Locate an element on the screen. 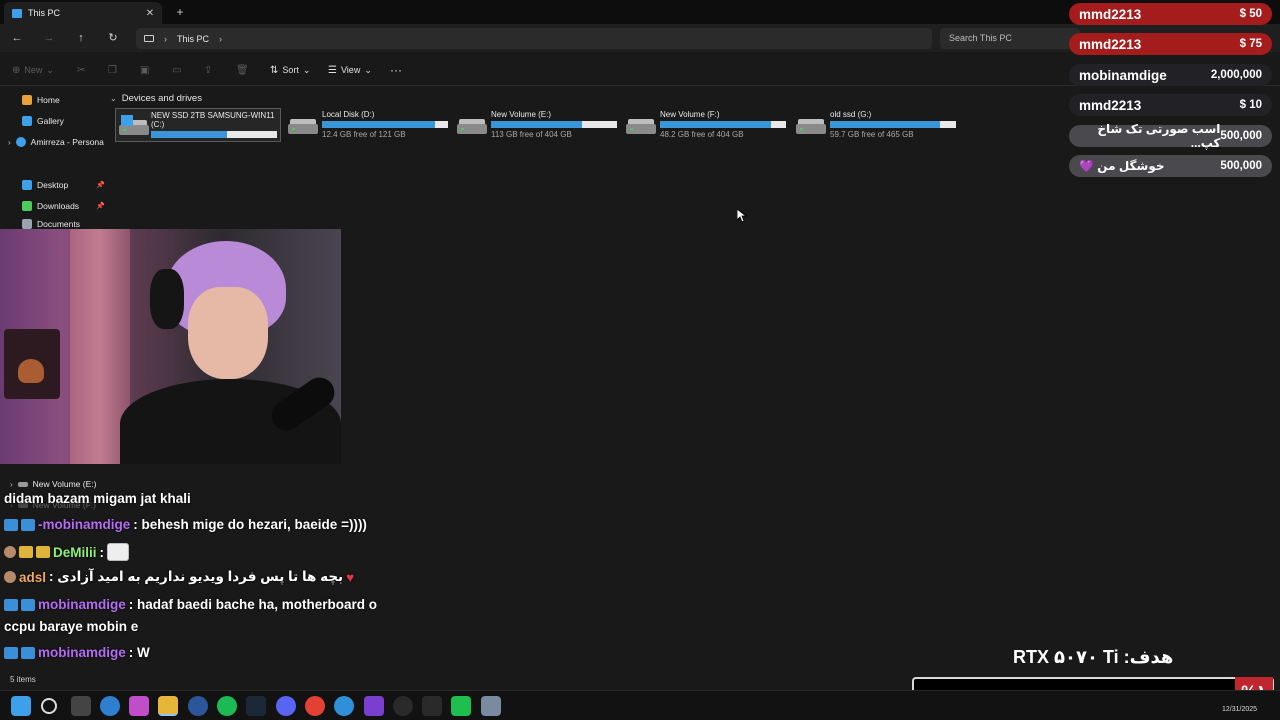 Image resolution: width=1280 pixels, height=720 pixels. more-options-button: ··· is located at coordinates (396, 70).